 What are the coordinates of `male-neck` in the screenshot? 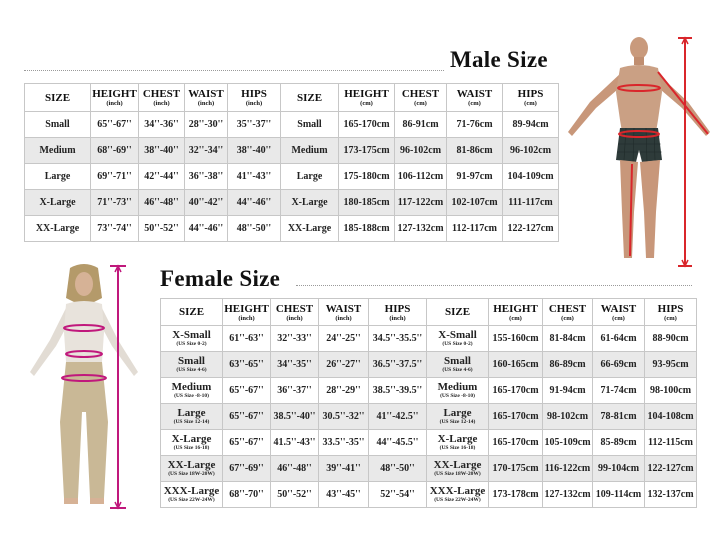 It's located at (639, 61).